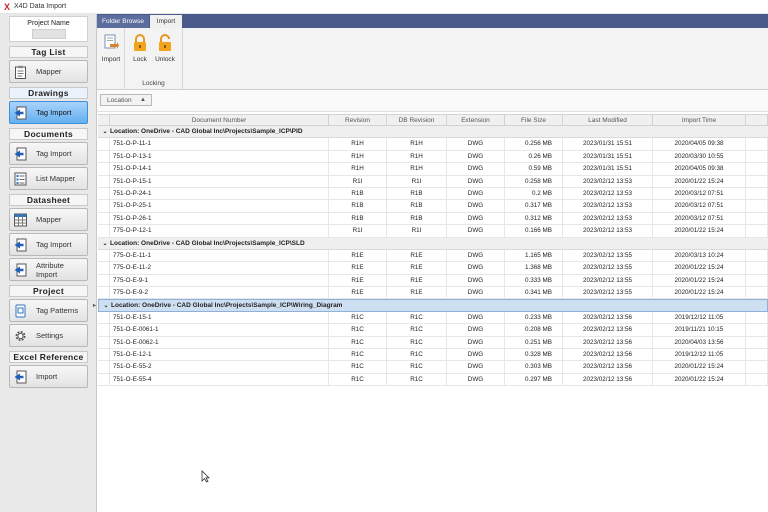  What do you see at coordinates (153, 83) in the screenshot?
I see `locking-group-label: Locking` at bounding box center [153, 83].